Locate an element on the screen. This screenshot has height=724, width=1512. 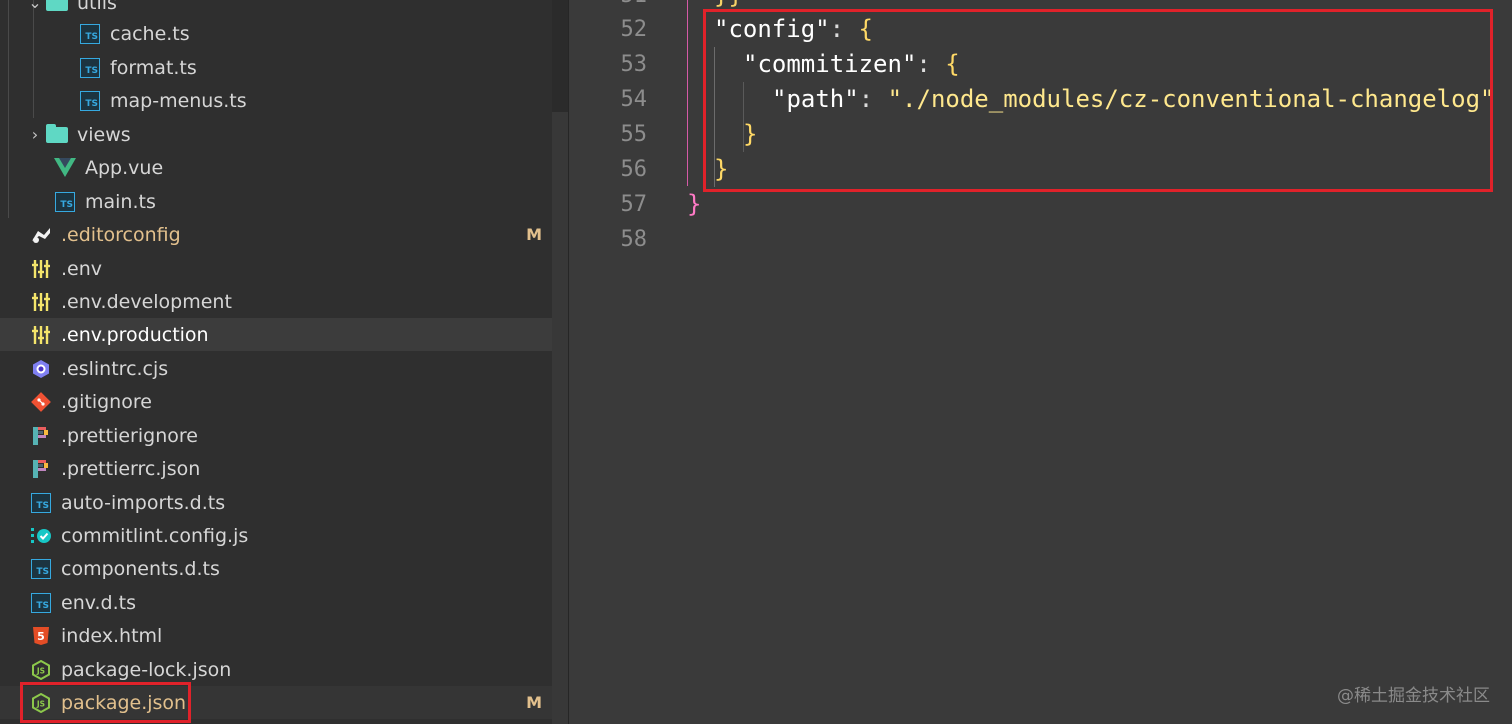
tree-file-commitlint: commitlint.config.js is located at coordinates (276, 535).